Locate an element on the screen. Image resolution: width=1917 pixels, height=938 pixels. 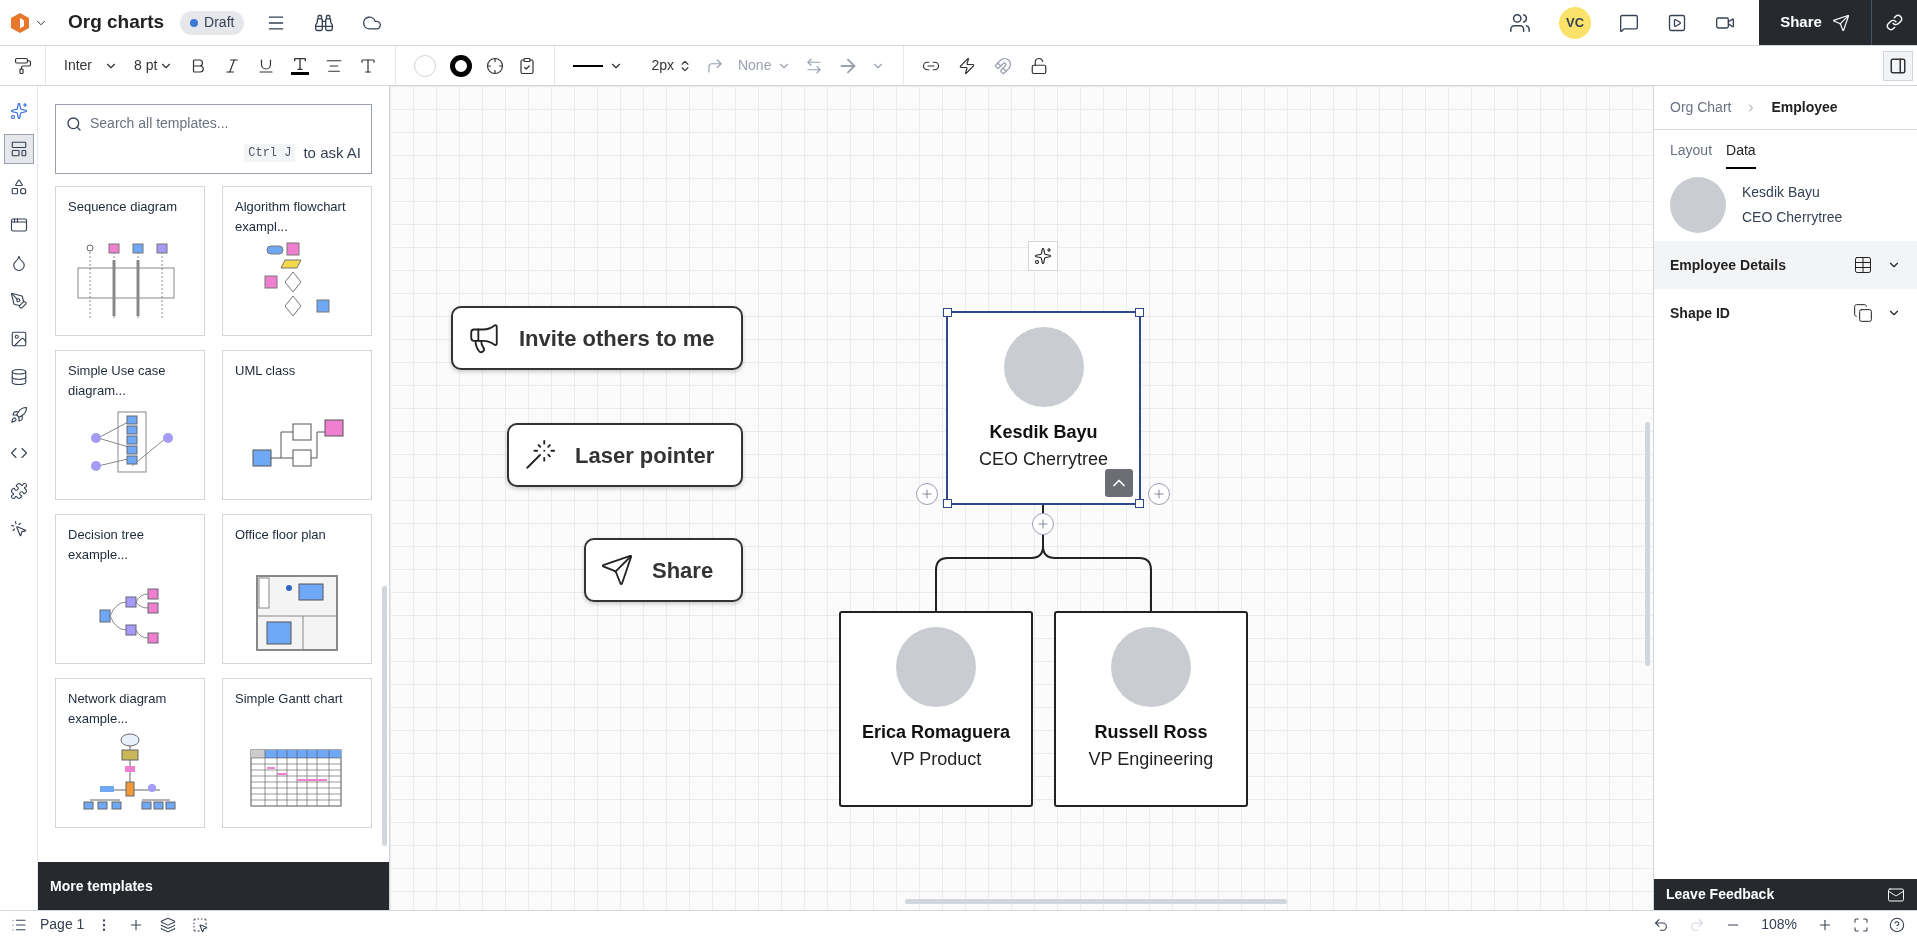
undo-icon is located at coordinates (1661, 924).